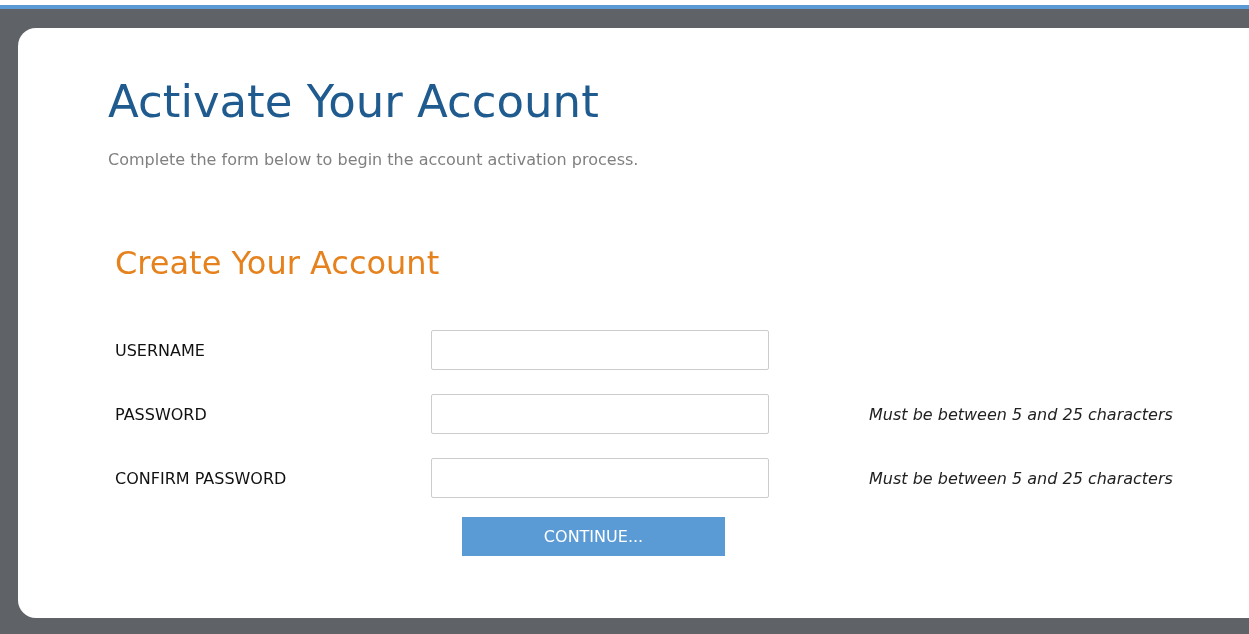  What do you see at coordinates (354, 102) in the screenshot?
I see `page-title: Activate Your Account` at bounding box center [354, 102].